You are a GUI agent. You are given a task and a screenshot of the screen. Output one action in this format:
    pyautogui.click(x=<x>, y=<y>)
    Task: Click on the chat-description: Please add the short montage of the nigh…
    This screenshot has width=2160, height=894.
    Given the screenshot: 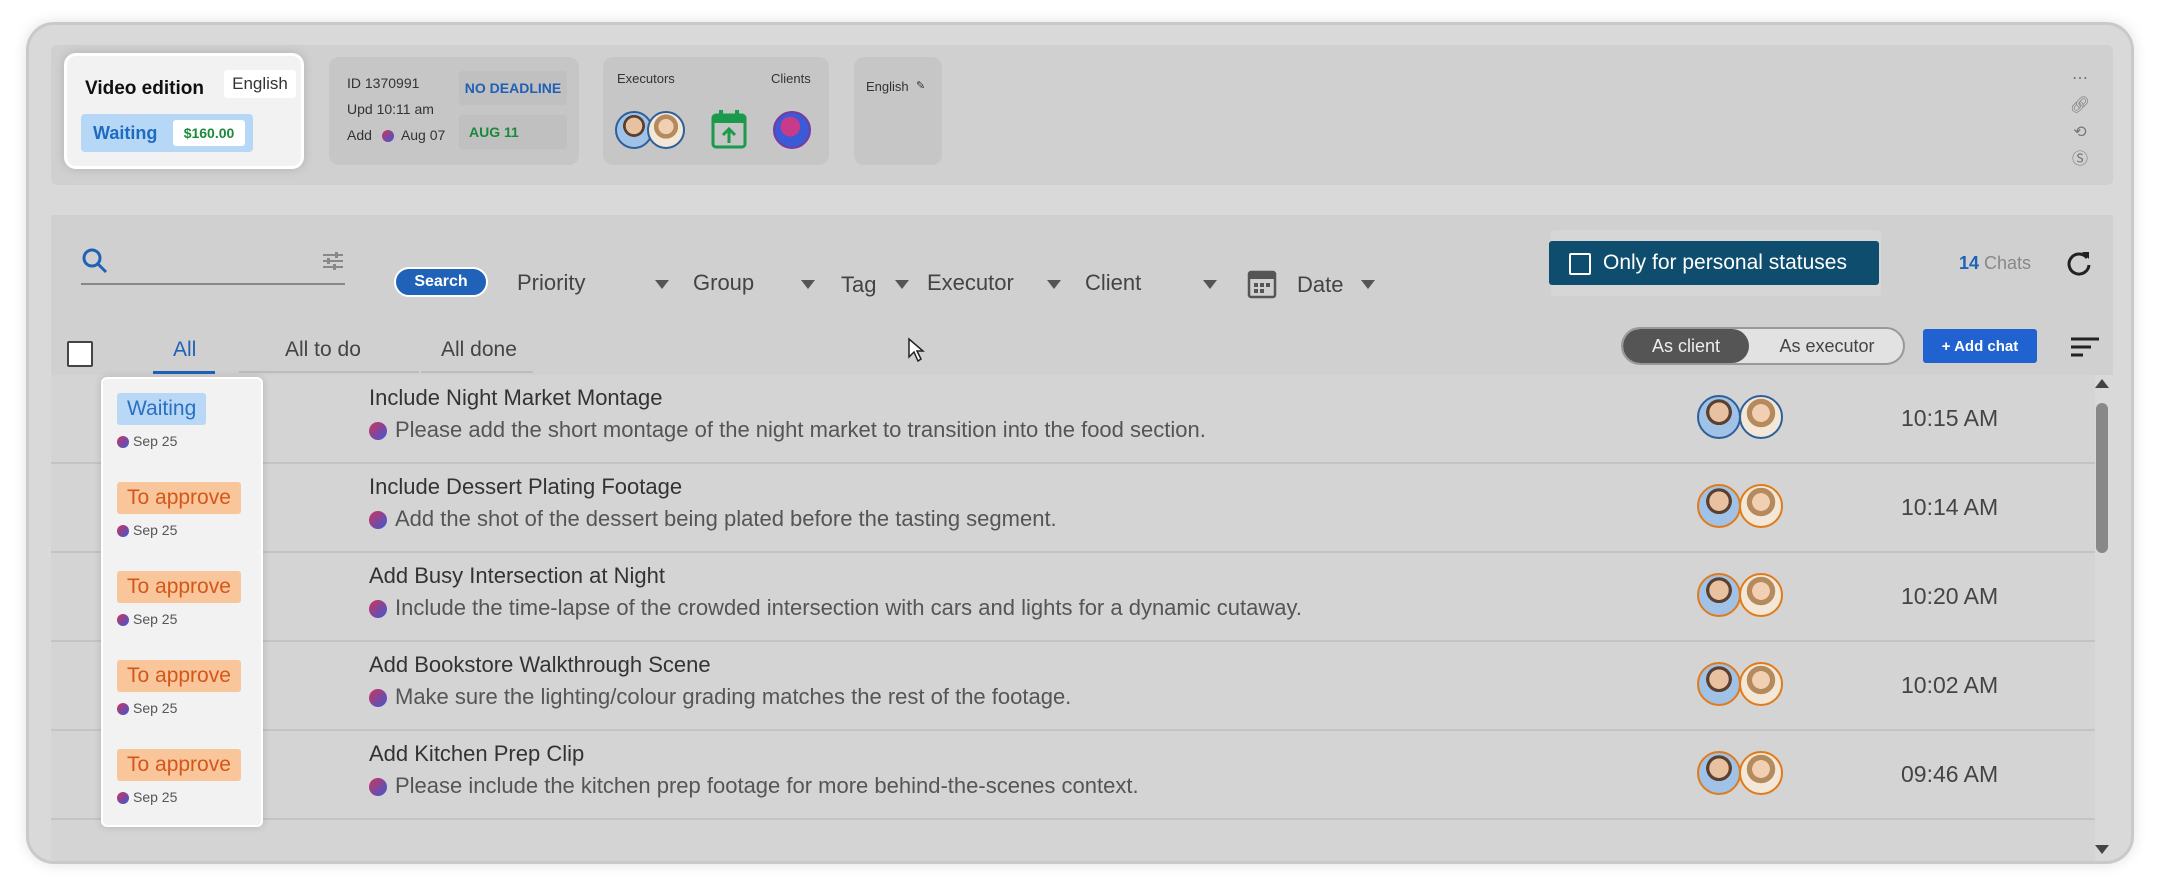 What is the action you would take?
    pyautogui.click(x=787, y=430)
    